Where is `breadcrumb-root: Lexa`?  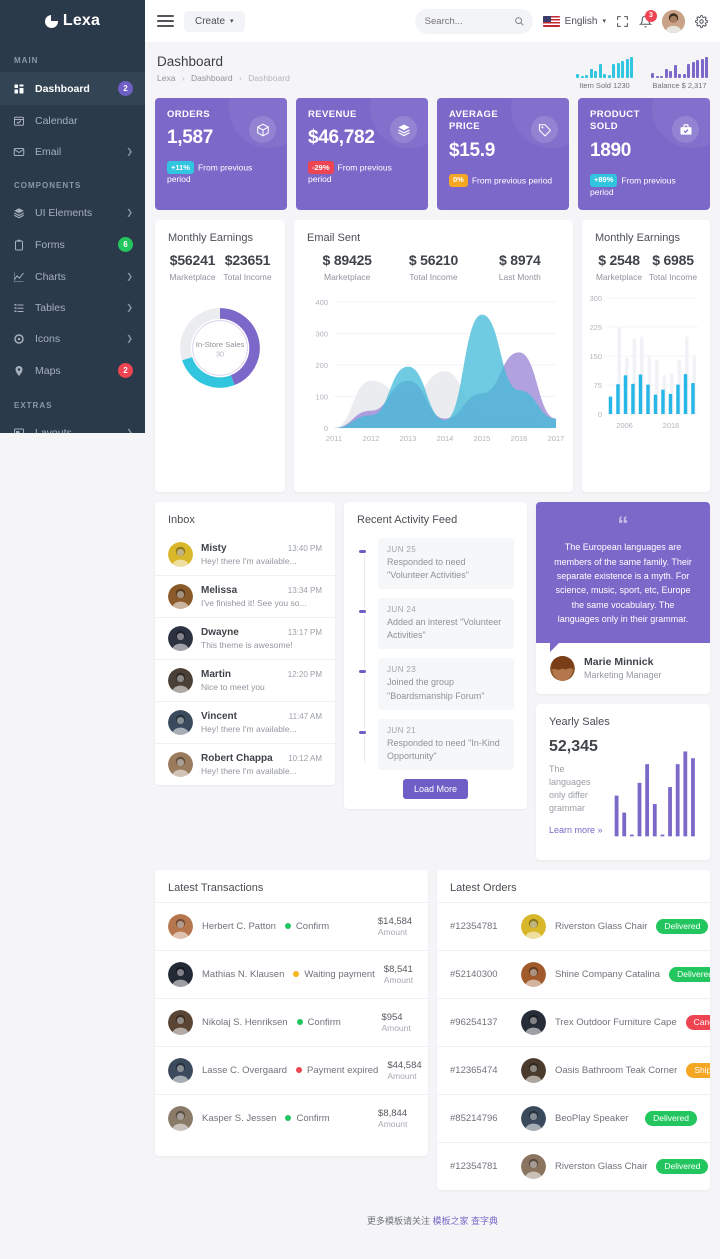
breadcrumb-root: Lexa is located at coordinates (166, 78).